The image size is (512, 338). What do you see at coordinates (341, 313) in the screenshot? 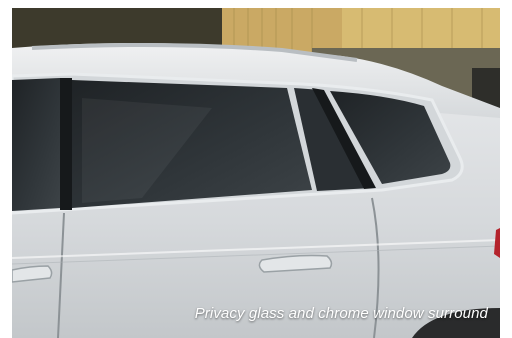
I see `photo-caption: Privacy glass and chrome window surround` at bounding box center [341, 313].